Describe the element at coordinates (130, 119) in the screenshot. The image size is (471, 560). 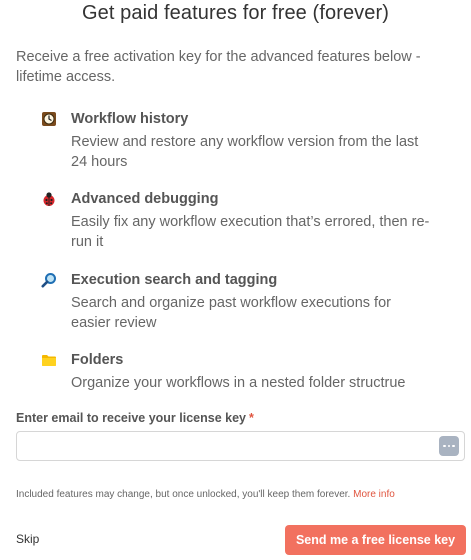
I see `feature-title: Workflow history` at that location.